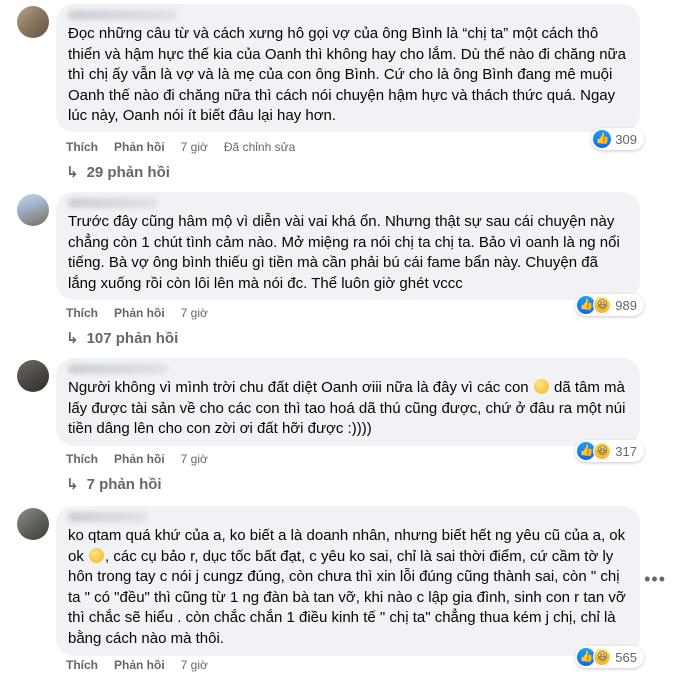 The image size is (682, 676). Describe the element at coordinates (626, 139) in the screenshot. I see `reaction-count: 309` at that location.